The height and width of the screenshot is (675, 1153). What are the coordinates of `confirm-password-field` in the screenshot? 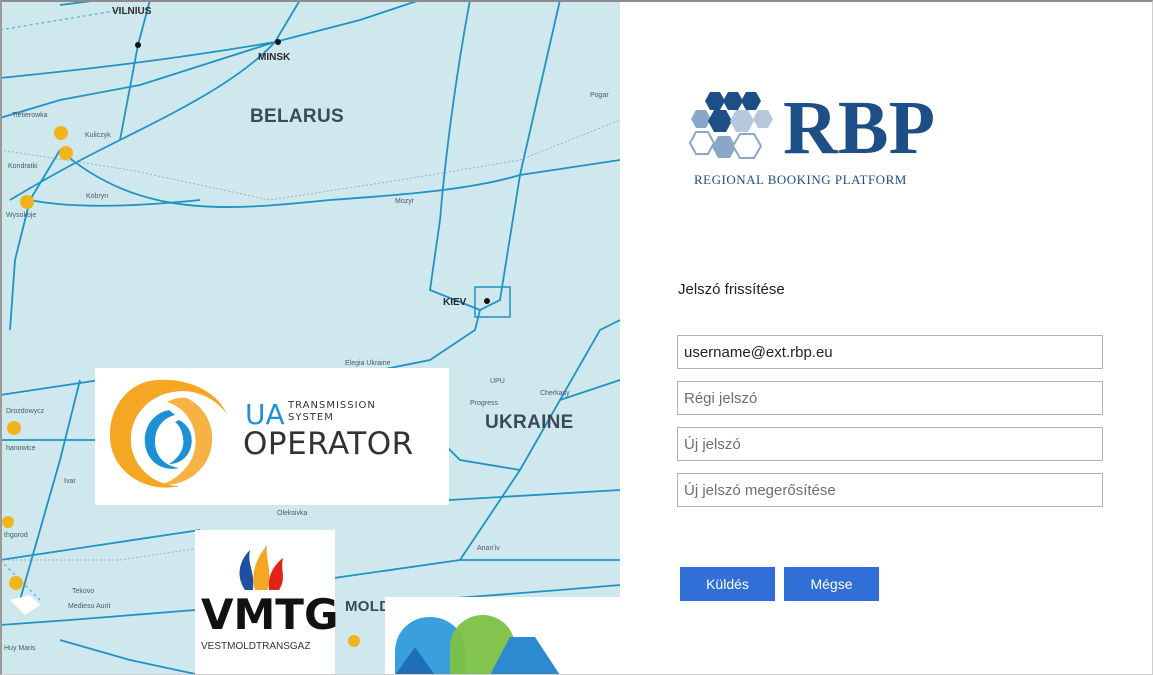 It's located at (890, 490).